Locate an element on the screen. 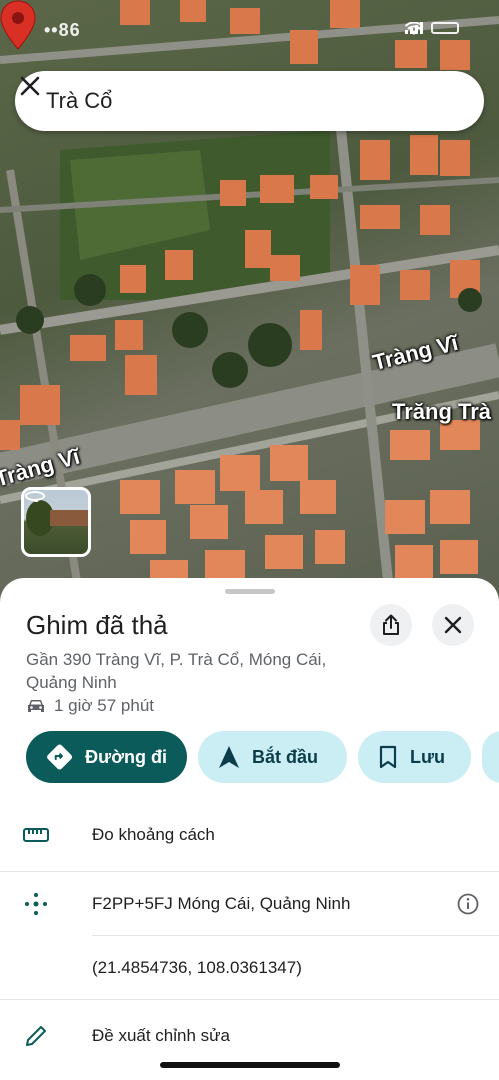 This screenshot has height=1080, width=499. measure-distance-row: Đo khoảng cách is located at coordinates (249, 835).